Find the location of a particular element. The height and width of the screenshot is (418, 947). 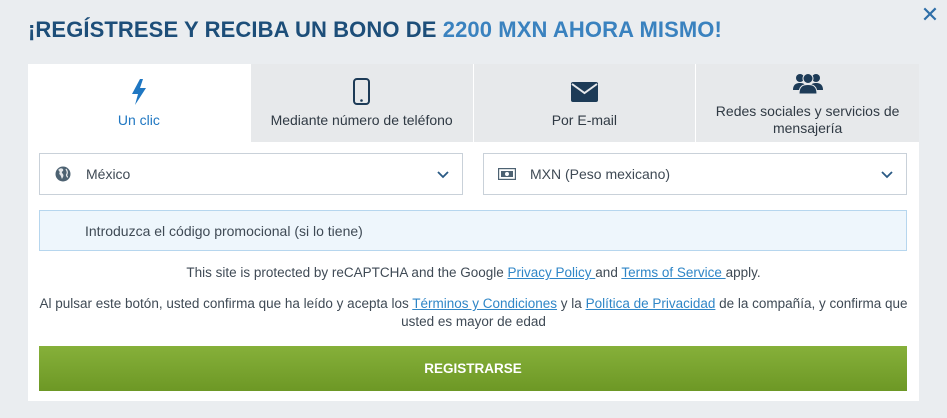

users-icon is located at coordinates (807, 83).